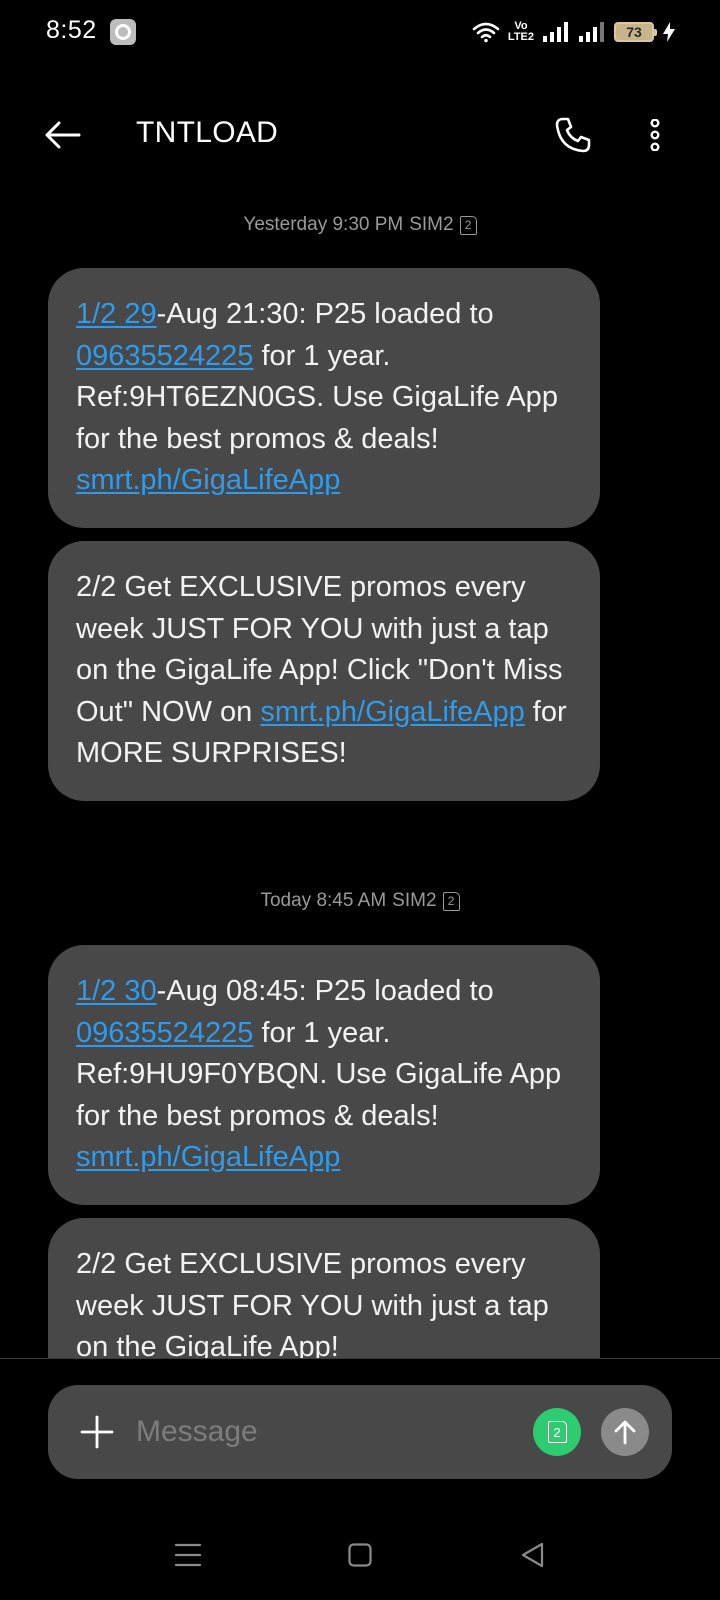 The width and height of the screenshot is (720, 1600). I want to click on home-button, so click(360, 1555).